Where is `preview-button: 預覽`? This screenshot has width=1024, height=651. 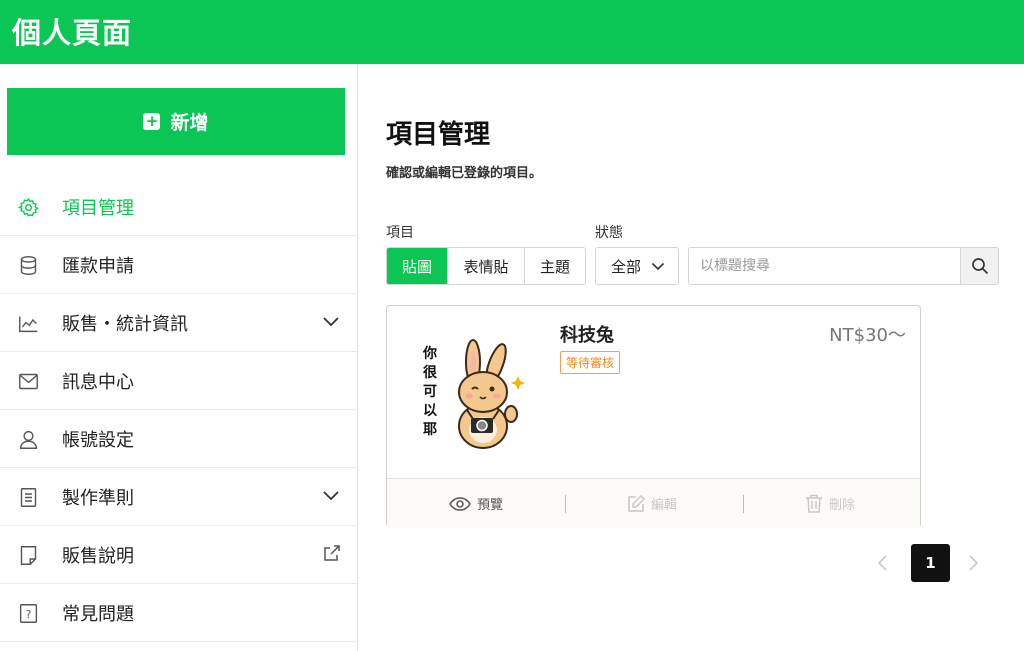
preview-button: 預覽 is located at coordinates (476, 503).